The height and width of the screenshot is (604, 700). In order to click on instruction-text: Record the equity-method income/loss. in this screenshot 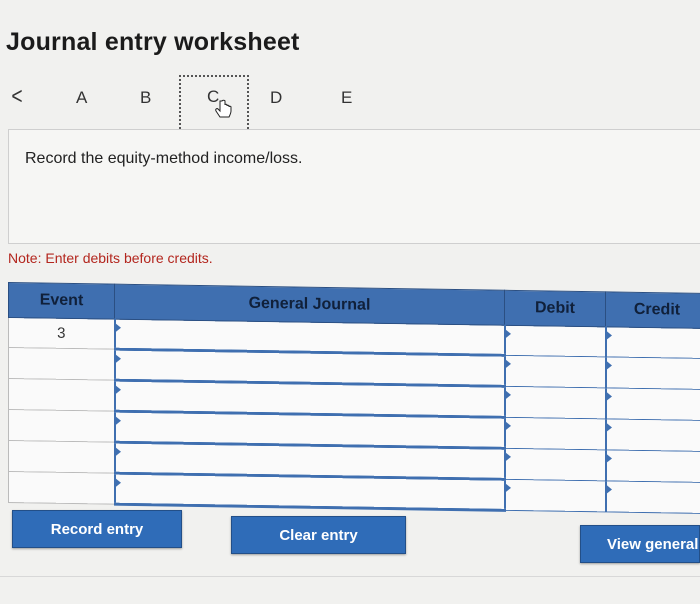, I will do `click(164, 158)`.